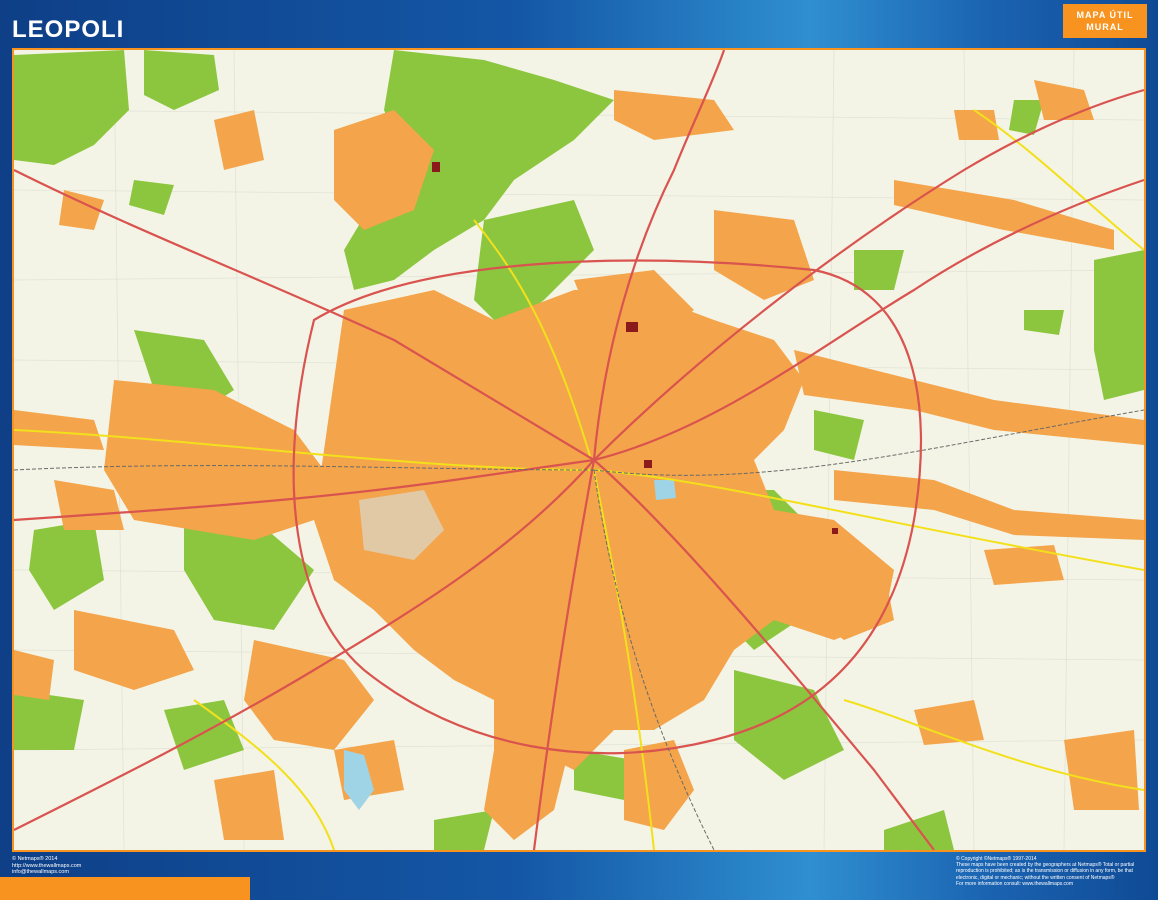 The width and height of the screenshot is (1158, 900). I want to click on landmark-northwest, so click(436, 167).